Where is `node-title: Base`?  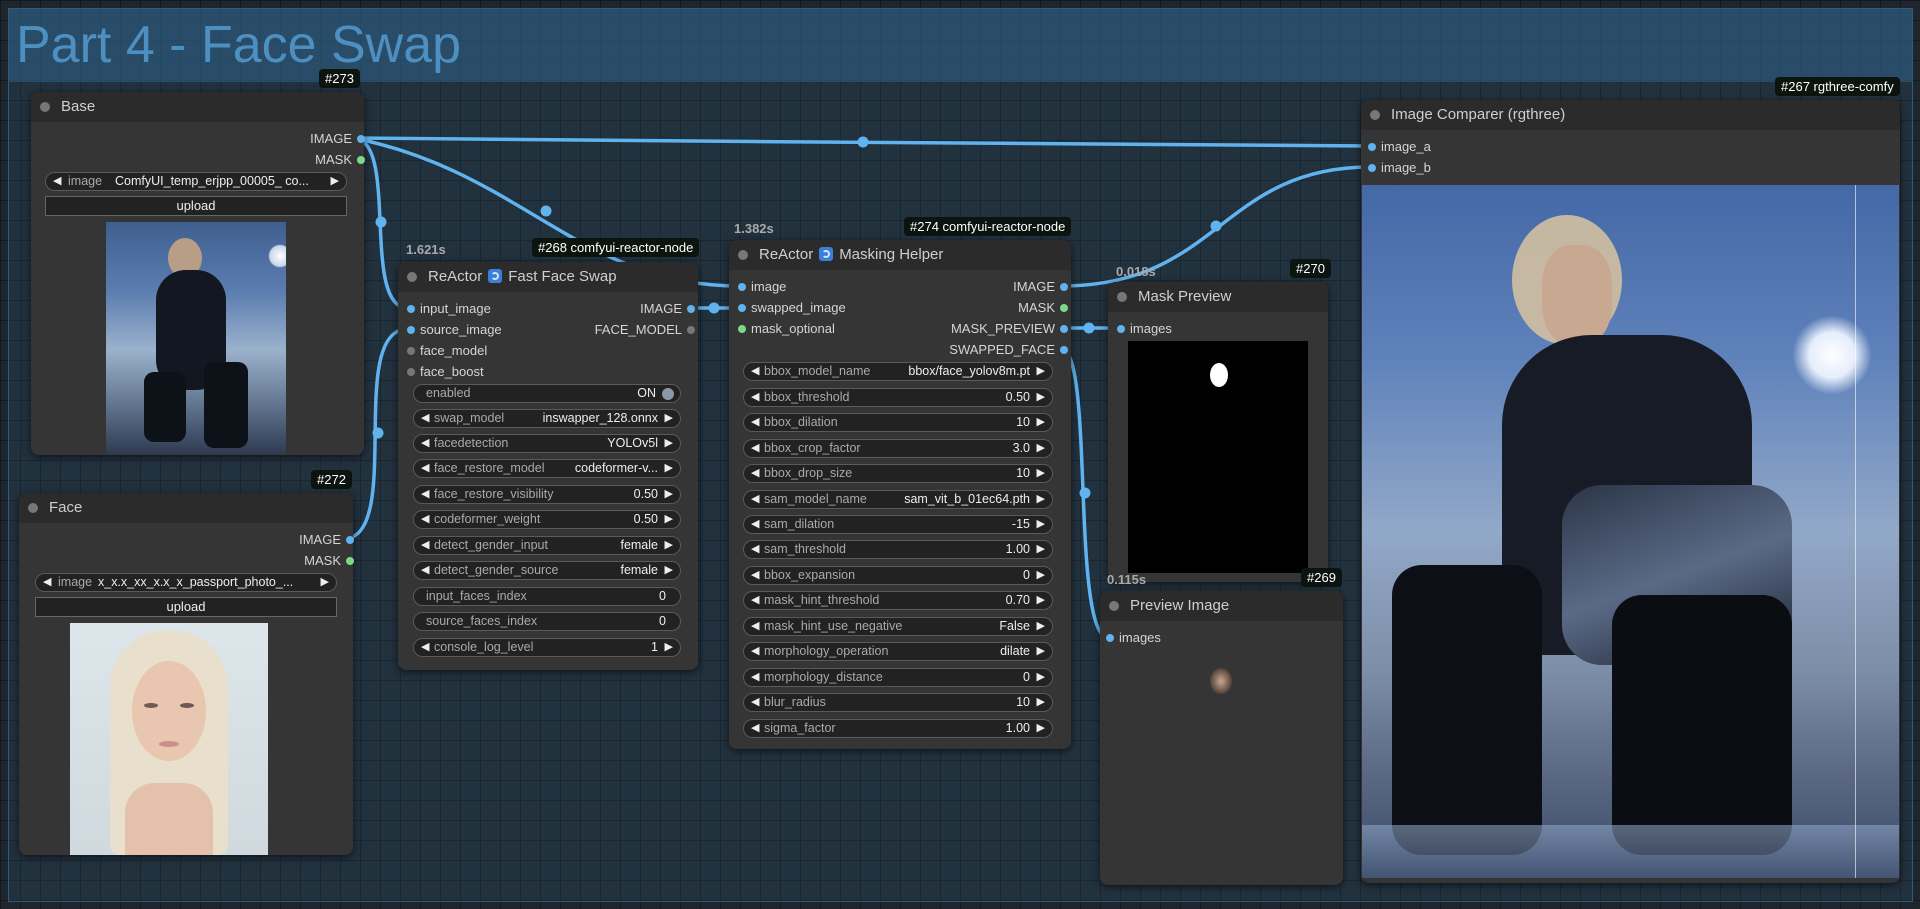 node-title: Base is located at coordinates (197, 107).